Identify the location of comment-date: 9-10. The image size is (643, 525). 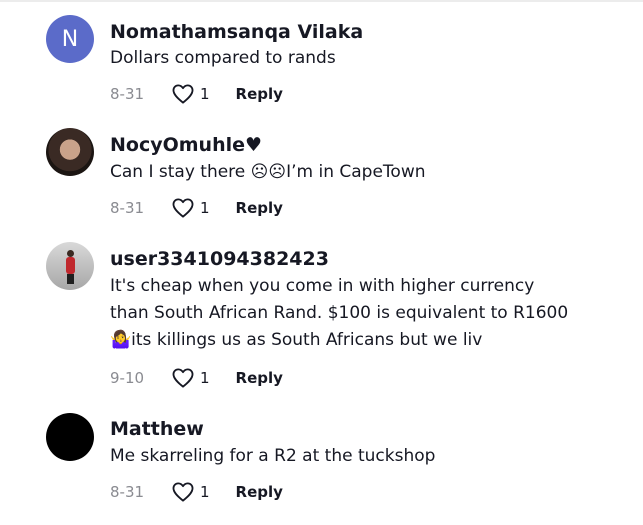
(127, 378).